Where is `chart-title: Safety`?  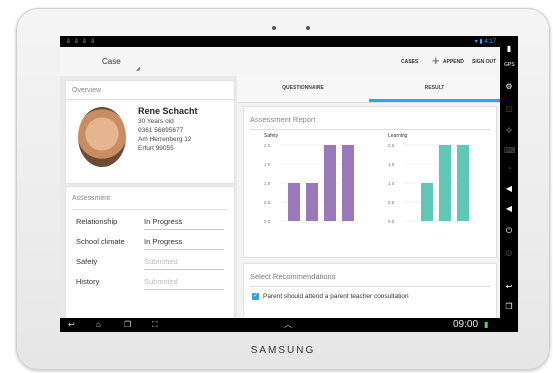
chart-title: Safety is located at coordinates (271, 136).